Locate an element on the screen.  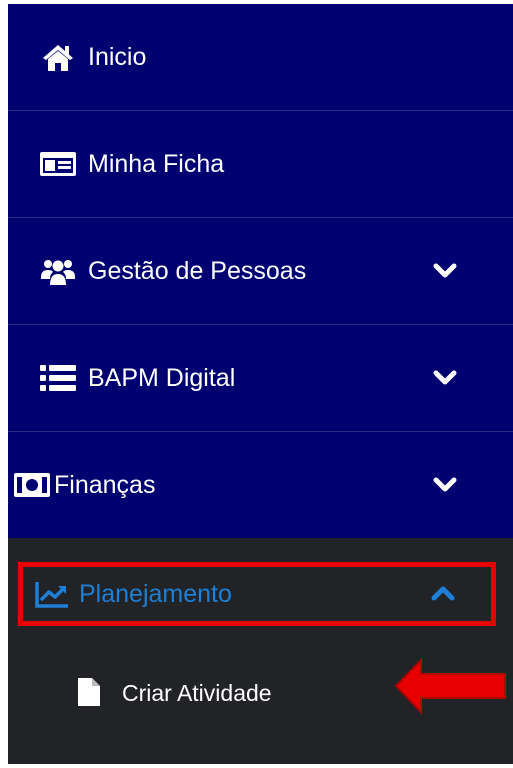
sidebar-item-gestao-de-pessoas: Gestão de Pessoas is located at coordinates (260, 271).